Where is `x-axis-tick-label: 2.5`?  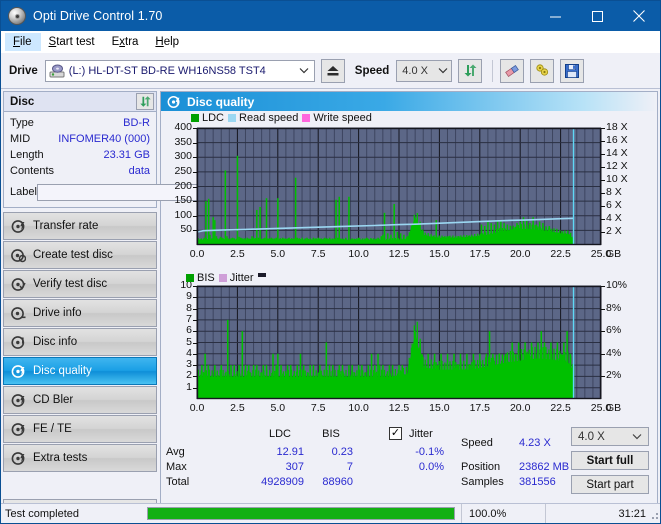 x-axis-tick-label: 2.5 is located at coordinates (237, 408).